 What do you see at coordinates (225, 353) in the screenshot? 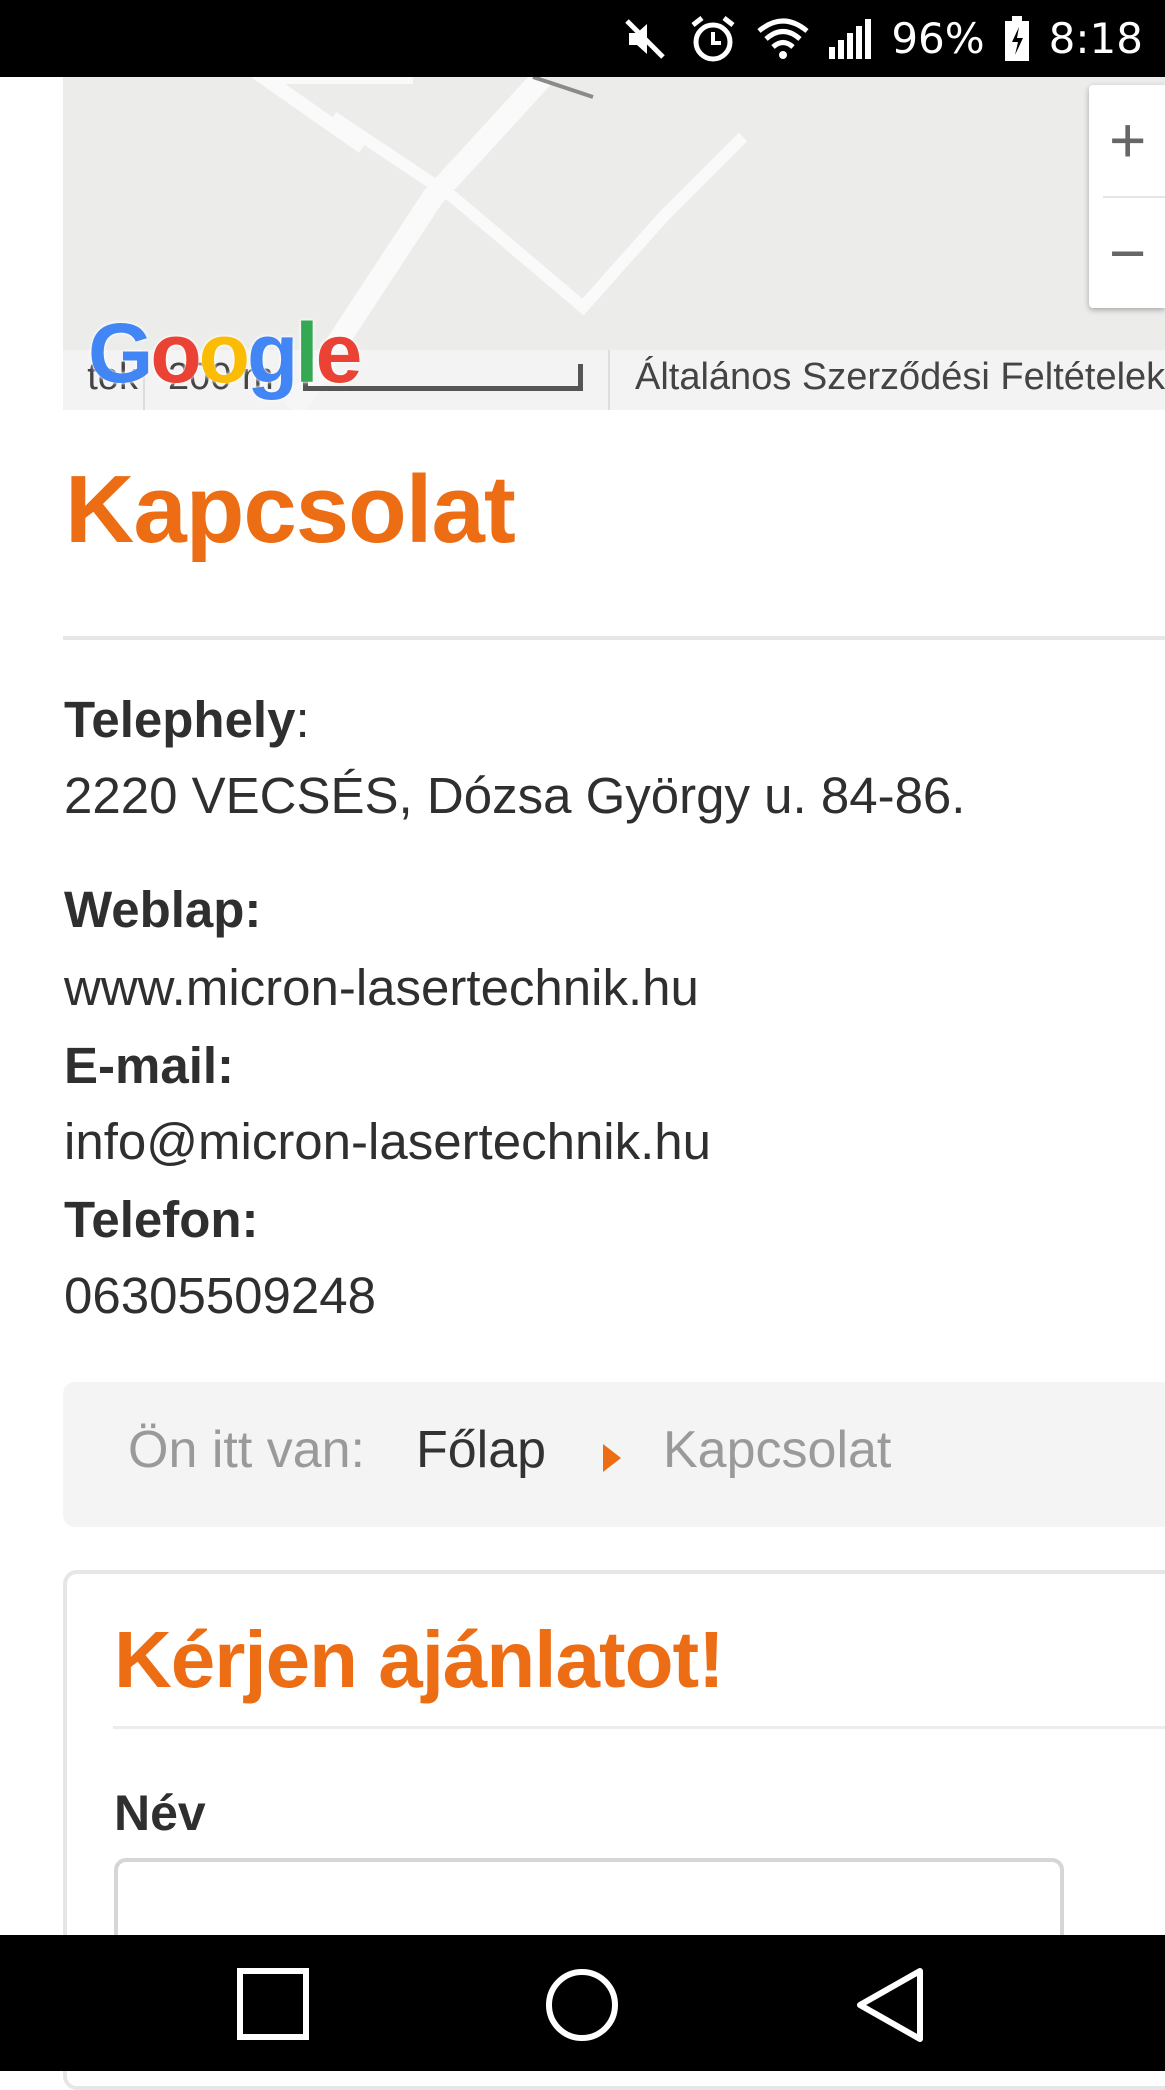
I see `google-logo: Google` at bounding box center [225, 353].